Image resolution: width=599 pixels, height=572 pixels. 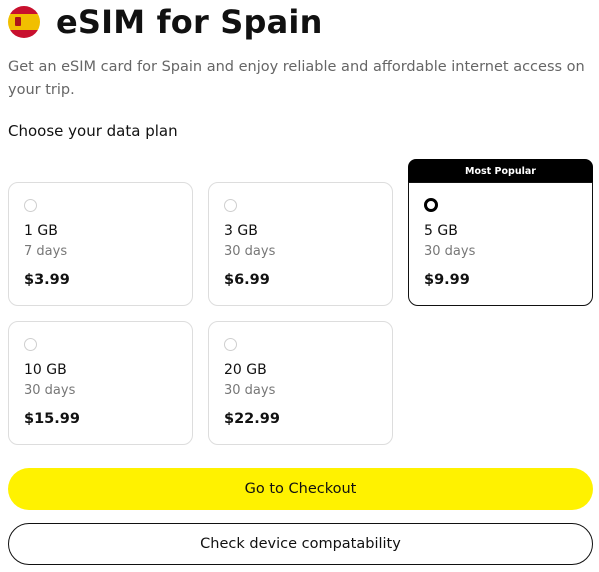 What do you see at coordinates (46, 251) in the screenshot?
I see `plan-duration: 7 days` at bounding box center [46, 251].